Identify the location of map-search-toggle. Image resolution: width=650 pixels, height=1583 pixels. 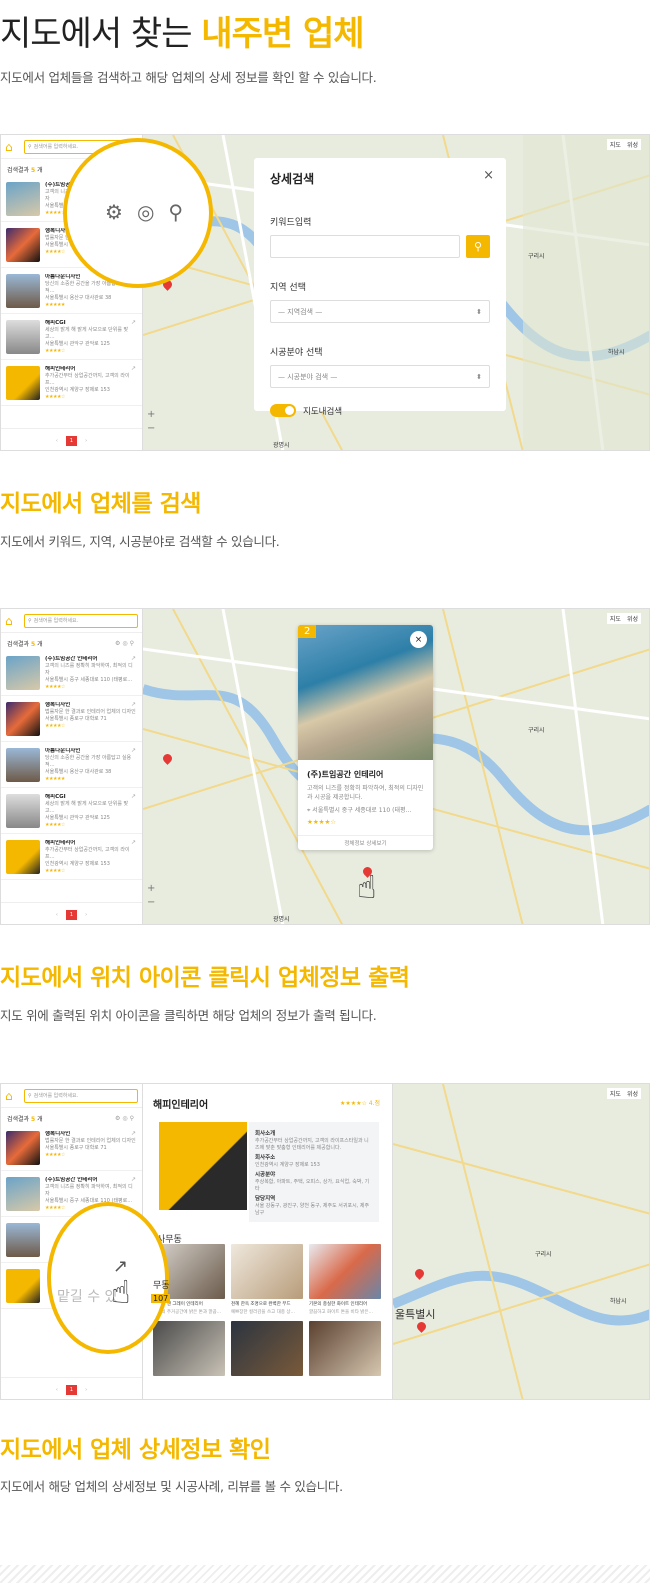
(283, 410).